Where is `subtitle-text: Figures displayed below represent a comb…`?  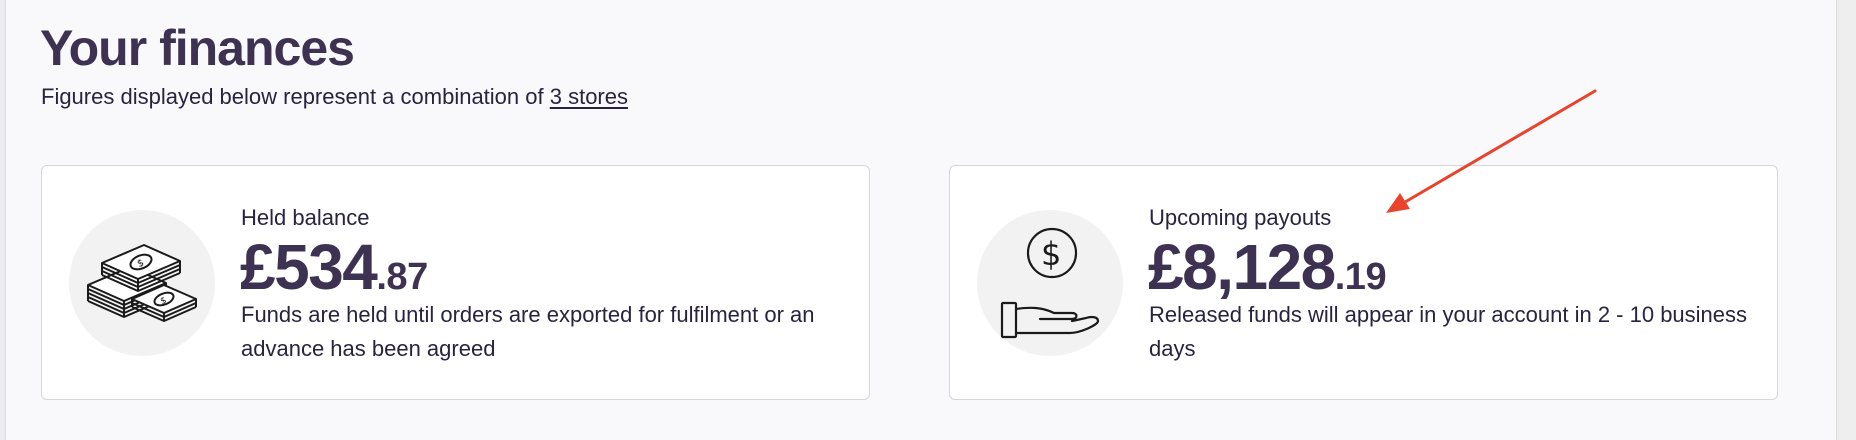
subtitle-text: Figures displayed below represent a comb… is located at coordinates (295, 96).